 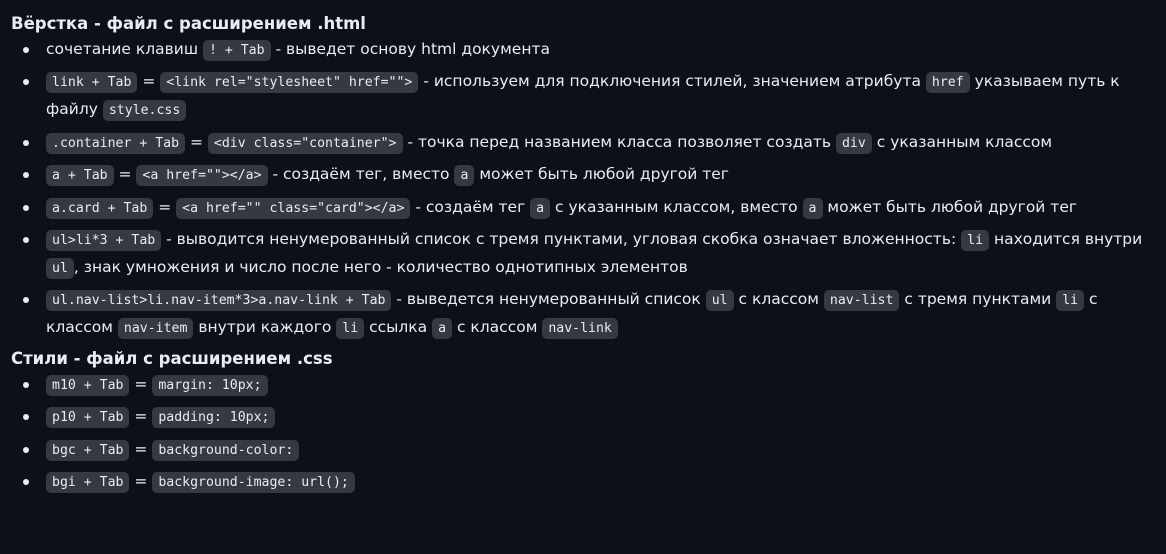 I want to click on inline-code: p10 + Tab, so click(x=88, y=418).